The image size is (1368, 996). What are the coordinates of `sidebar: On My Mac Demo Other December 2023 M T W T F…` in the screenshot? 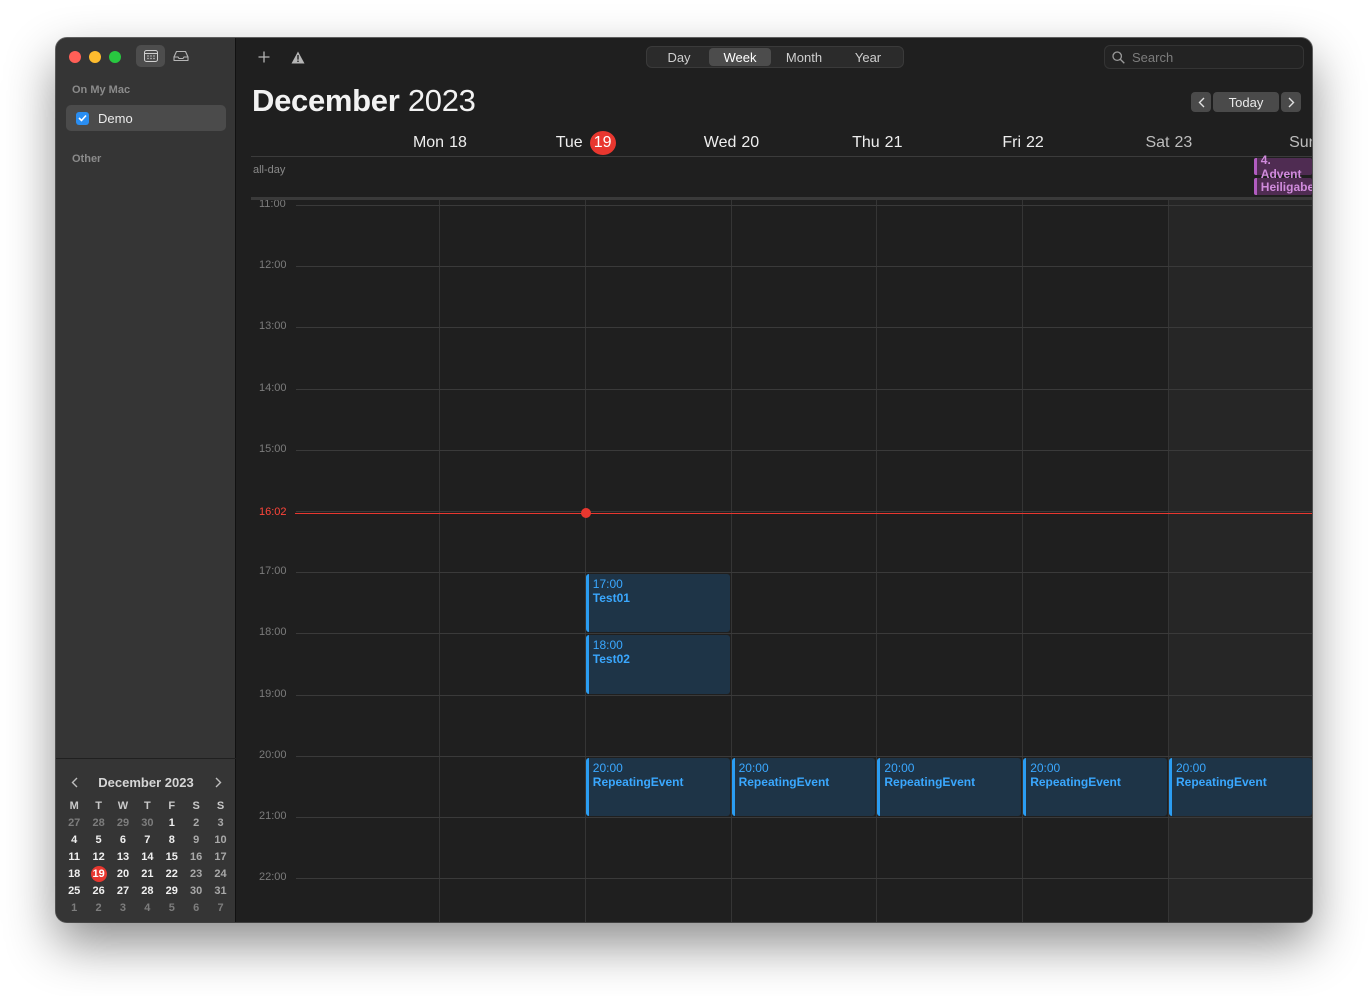 It's located at (146, 480).